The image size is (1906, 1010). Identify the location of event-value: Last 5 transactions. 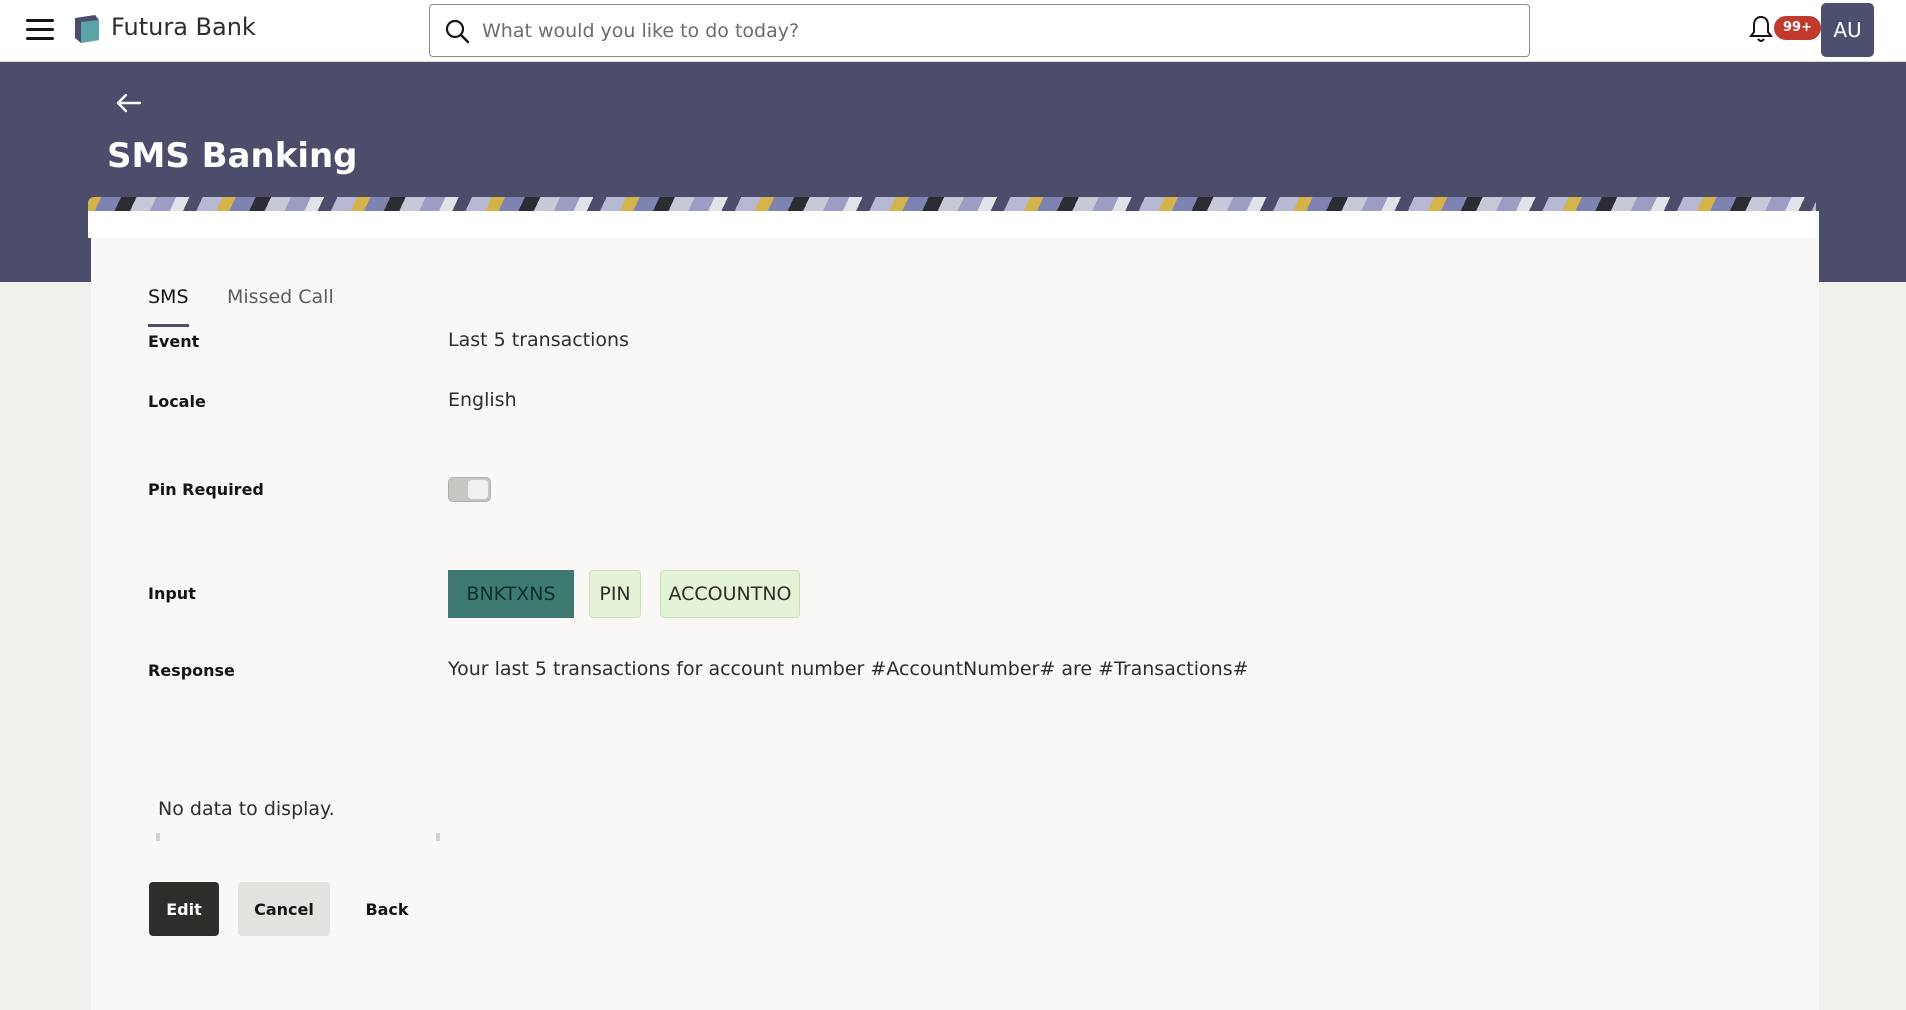
(538, 340).